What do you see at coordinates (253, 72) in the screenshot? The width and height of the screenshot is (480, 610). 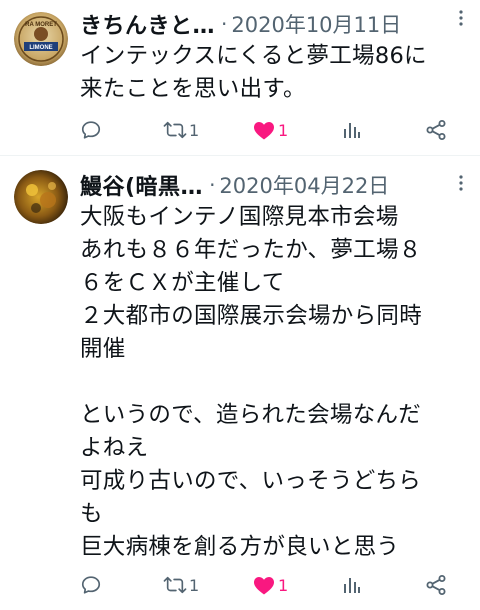 I see `tweet-text: インテックスにくると夢工場86に 来たことを思い出す。` at bounding box center [253, 72].